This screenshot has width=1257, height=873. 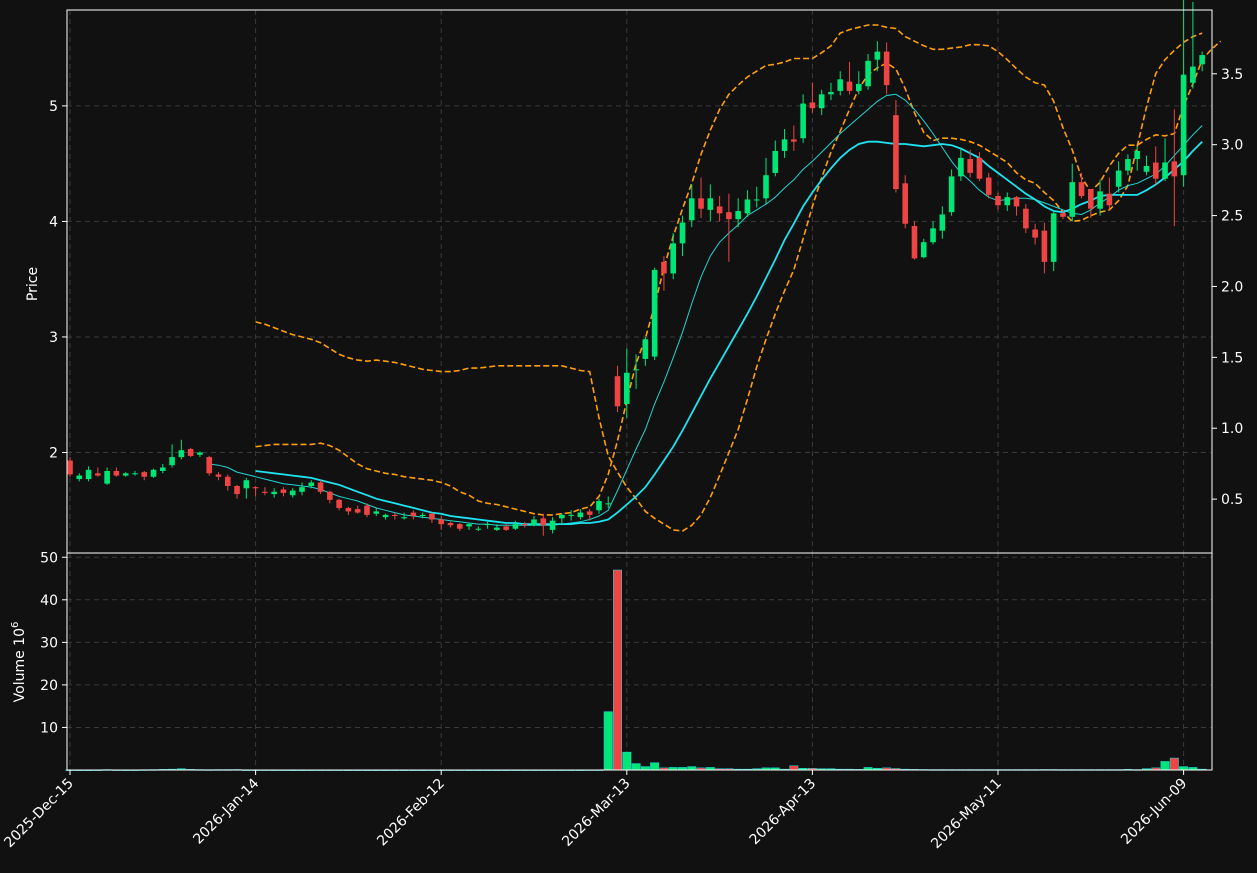 I want to click on secondary-tick-label: 2.0, so click(x=1232, y=287).